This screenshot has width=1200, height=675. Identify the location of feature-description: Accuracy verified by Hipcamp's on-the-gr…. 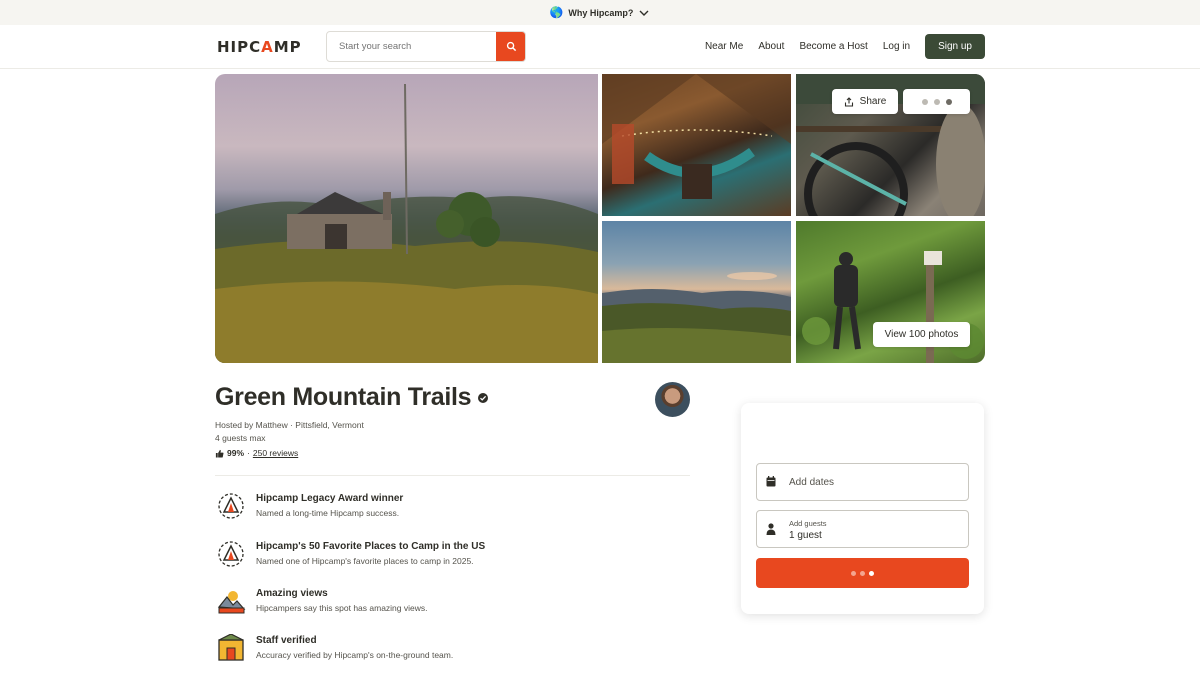
(355, 655).